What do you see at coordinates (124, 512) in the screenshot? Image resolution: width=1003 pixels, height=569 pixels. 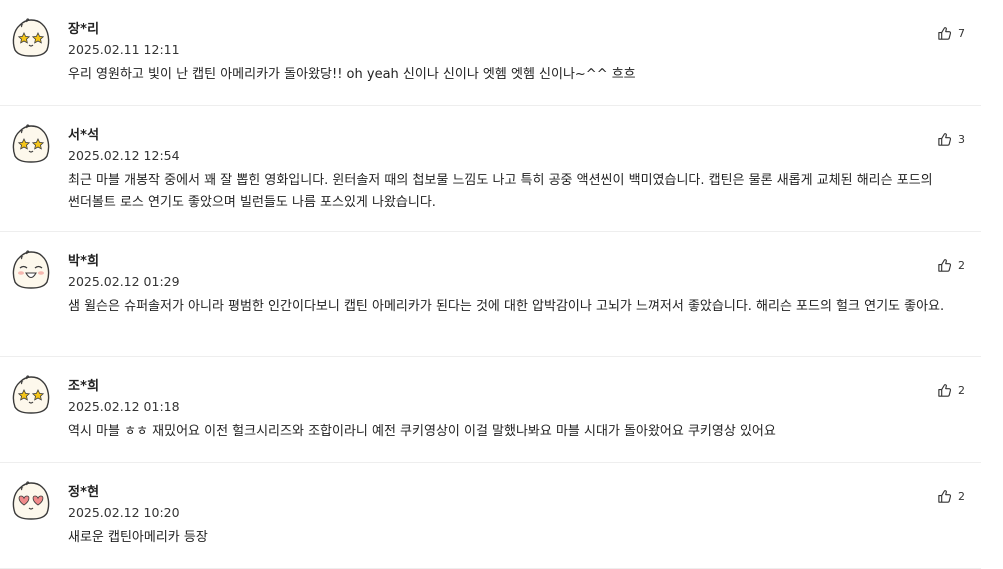 I see `review-date: 2025.02.12 10:20` at bounding box center [124, 512].